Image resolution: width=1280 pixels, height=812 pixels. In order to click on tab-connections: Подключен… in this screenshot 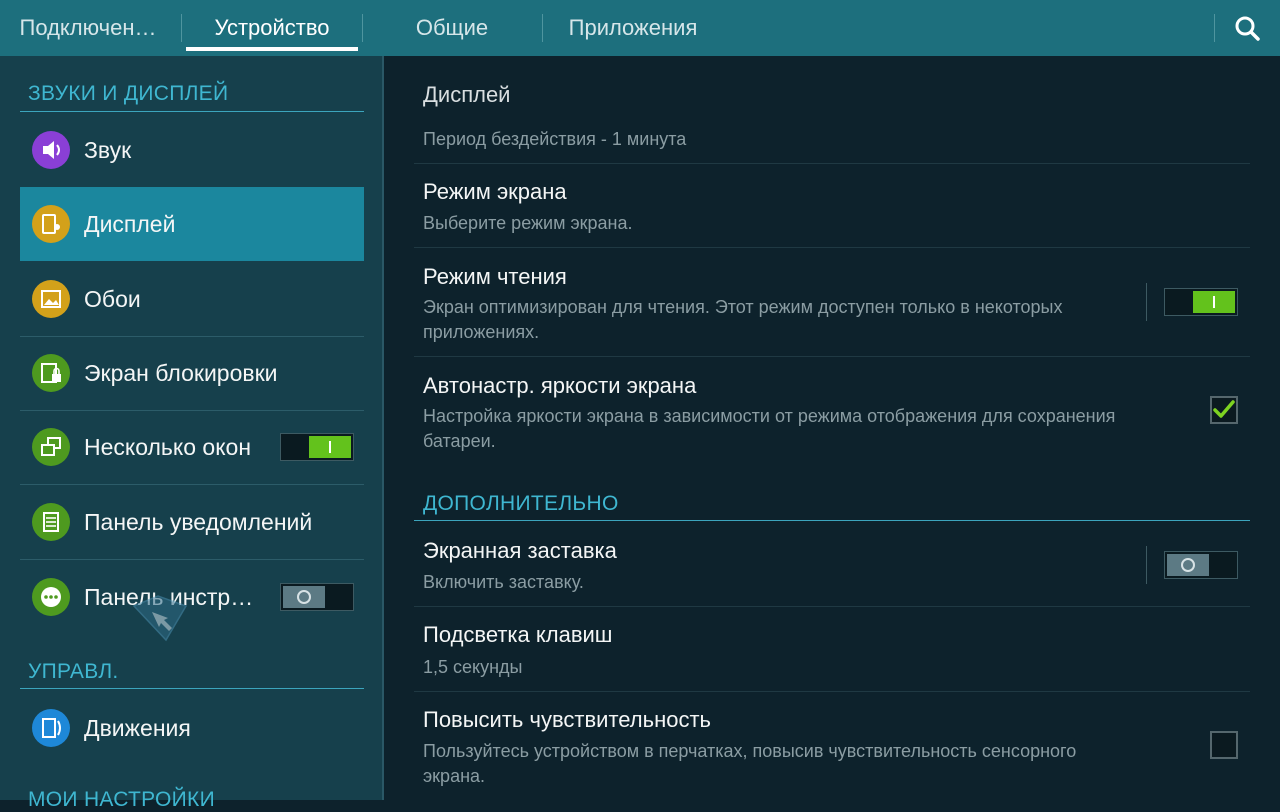, I will do `click(88, 28)`.